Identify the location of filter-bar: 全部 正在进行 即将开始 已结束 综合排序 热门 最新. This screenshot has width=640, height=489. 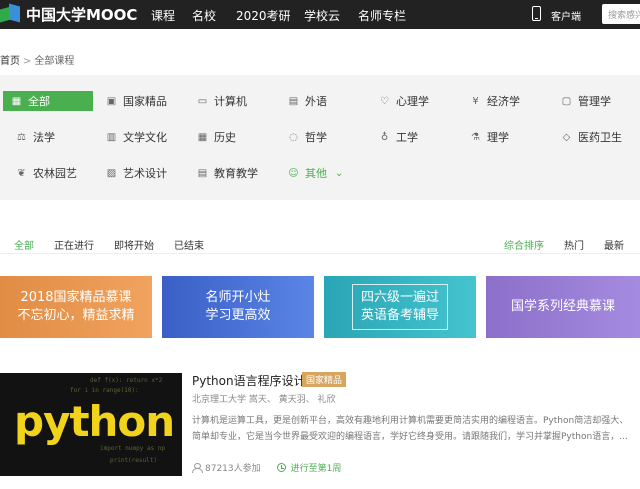
(320, 242).